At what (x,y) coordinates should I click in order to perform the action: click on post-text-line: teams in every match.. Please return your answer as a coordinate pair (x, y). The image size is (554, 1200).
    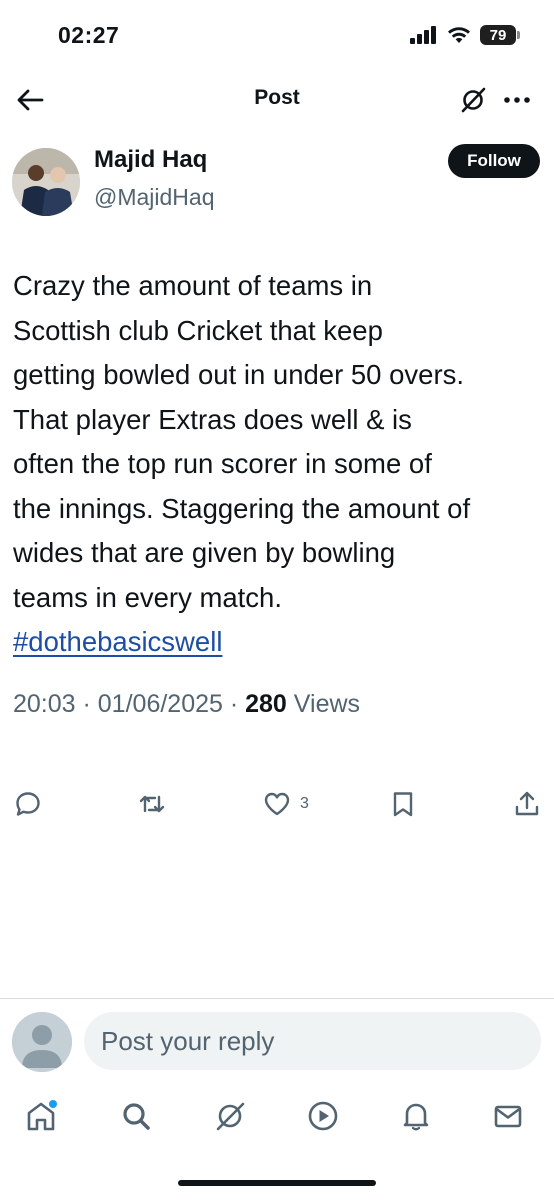
    Looking at the image, I should click on (147, 597).